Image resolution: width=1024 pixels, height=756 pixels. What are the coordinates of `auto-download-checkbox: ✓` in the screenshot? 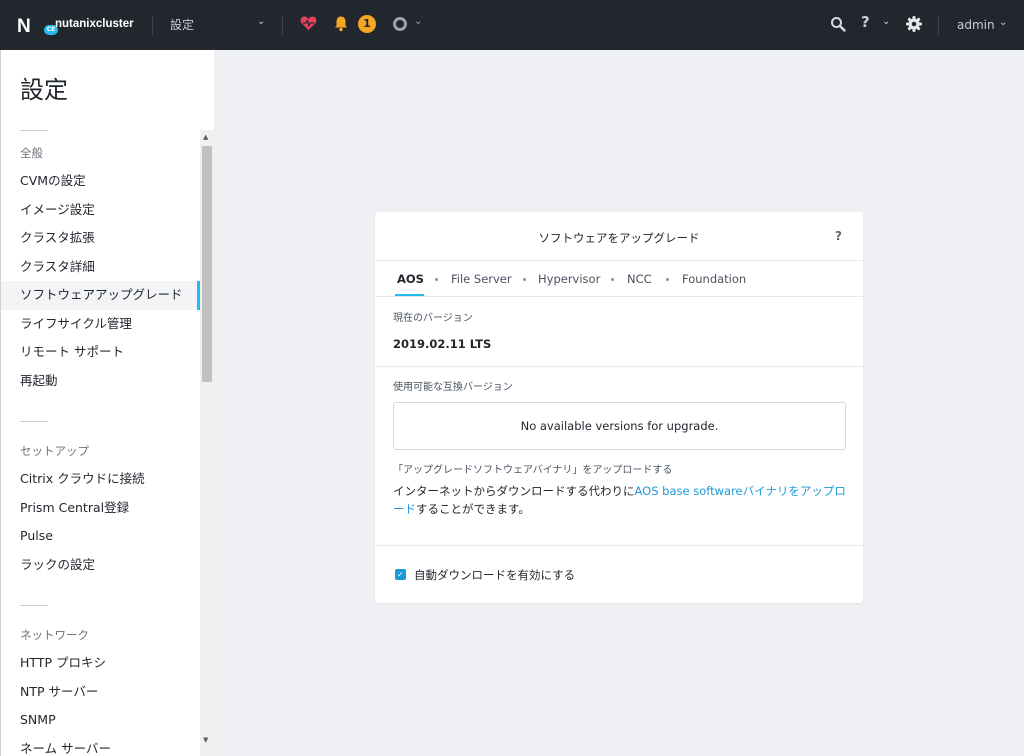 It's located at (400, 574).